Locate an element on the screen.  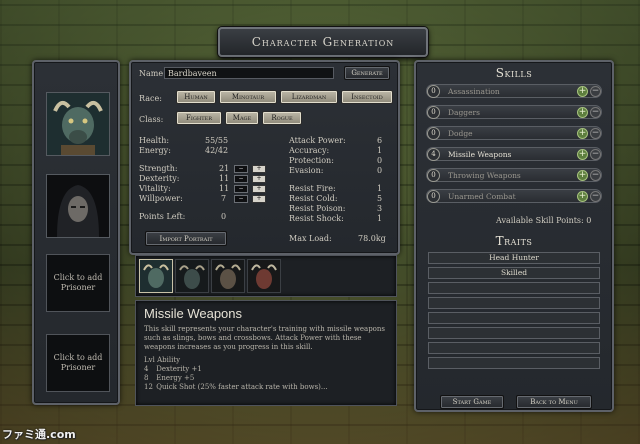
trait-row: Skilled is located at coordinates (514, 273).